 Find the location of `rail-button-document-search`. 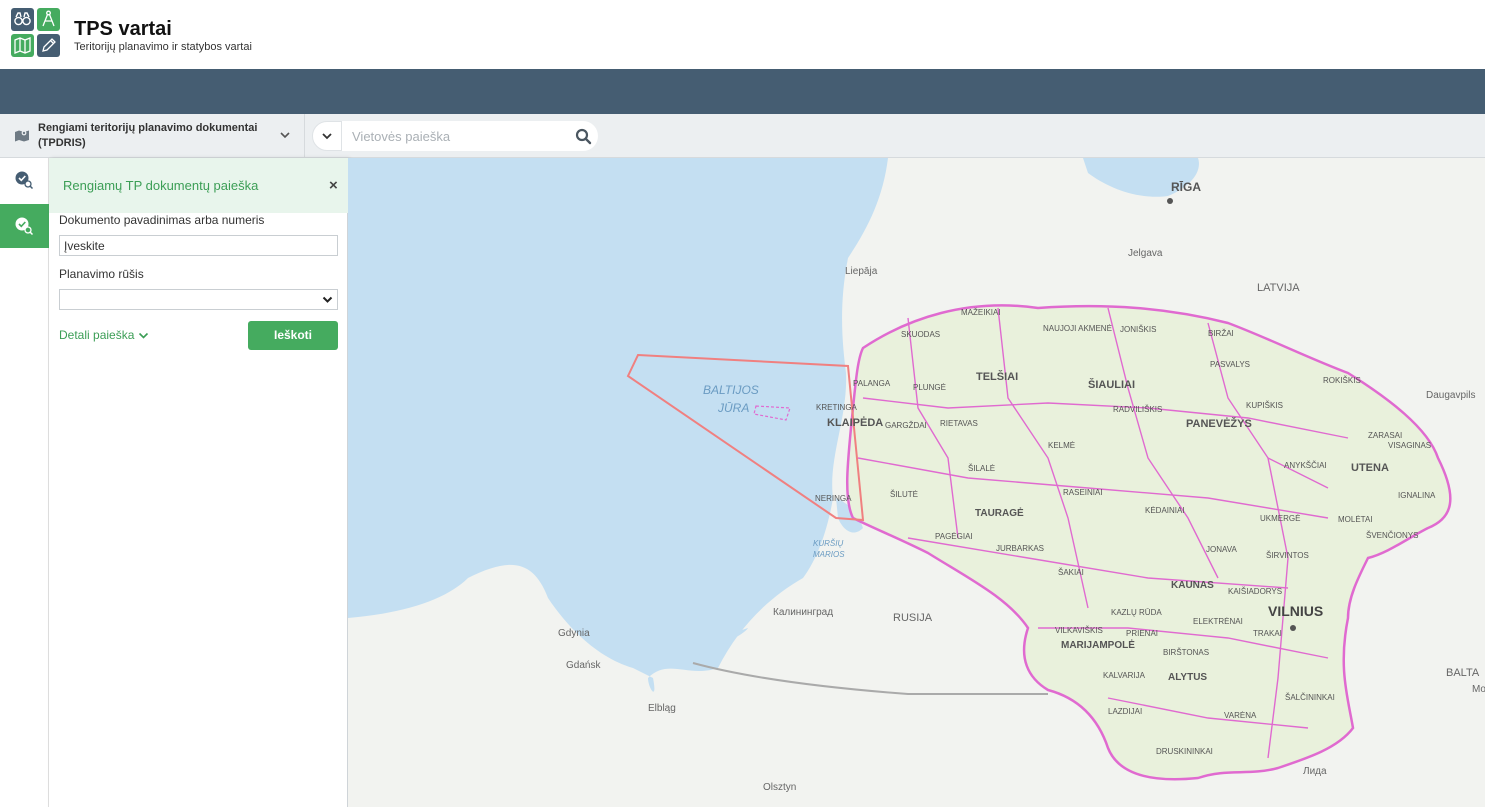

rail-button-document-search is located at coordinates (24, 226).